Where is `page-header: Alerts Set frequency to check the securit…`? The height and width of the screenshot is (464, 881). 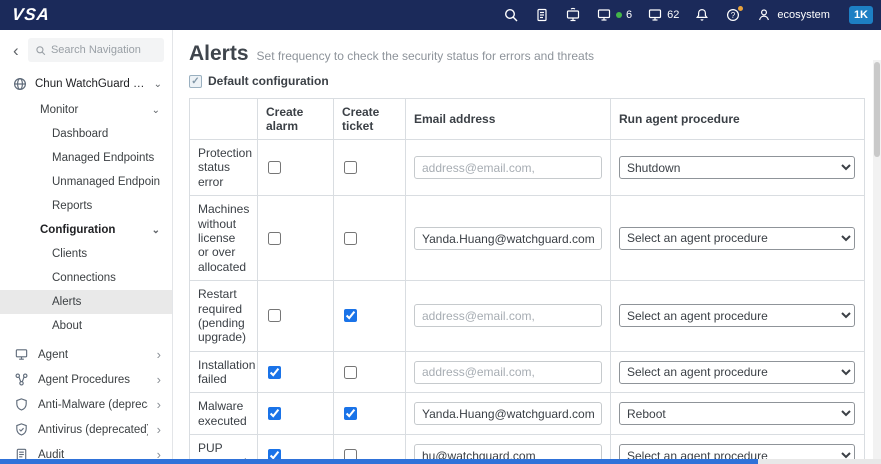 page-header: Alerts Set frequency to check the securit… is located at coordinates (527, 54).